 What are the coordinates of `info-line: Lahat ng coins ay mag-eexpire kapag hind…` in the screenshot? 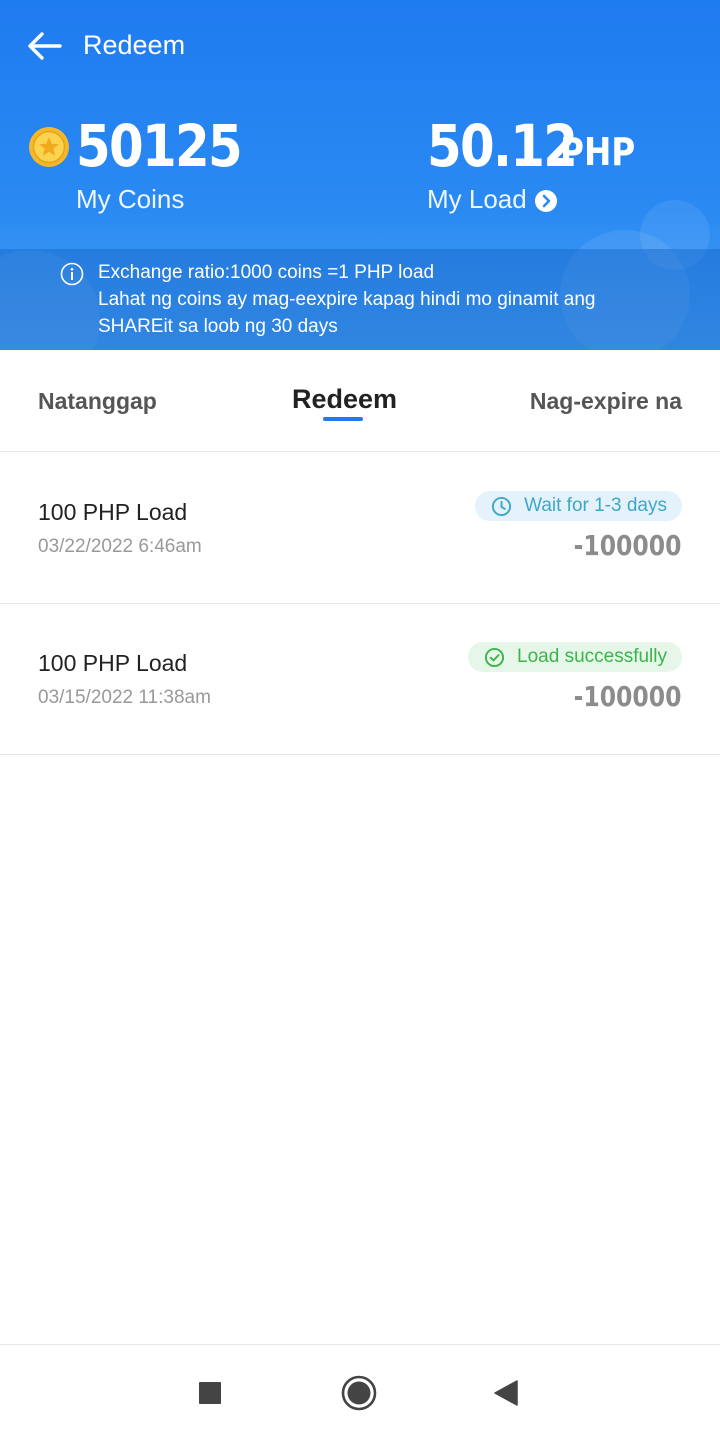 It's located at (347, 299).